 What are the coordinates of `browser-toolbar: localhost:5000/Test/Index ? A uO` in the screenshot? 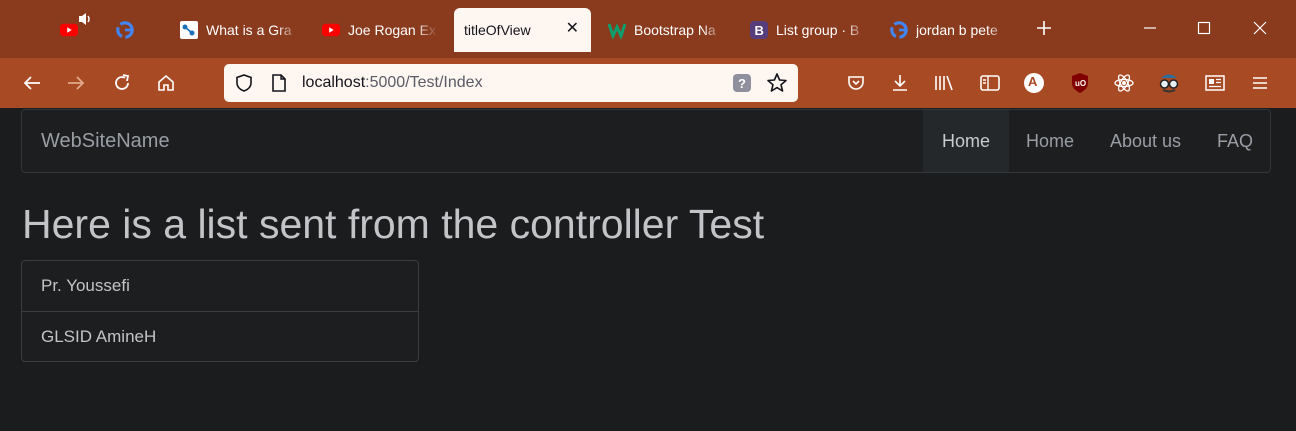 It's located at (648, 83).